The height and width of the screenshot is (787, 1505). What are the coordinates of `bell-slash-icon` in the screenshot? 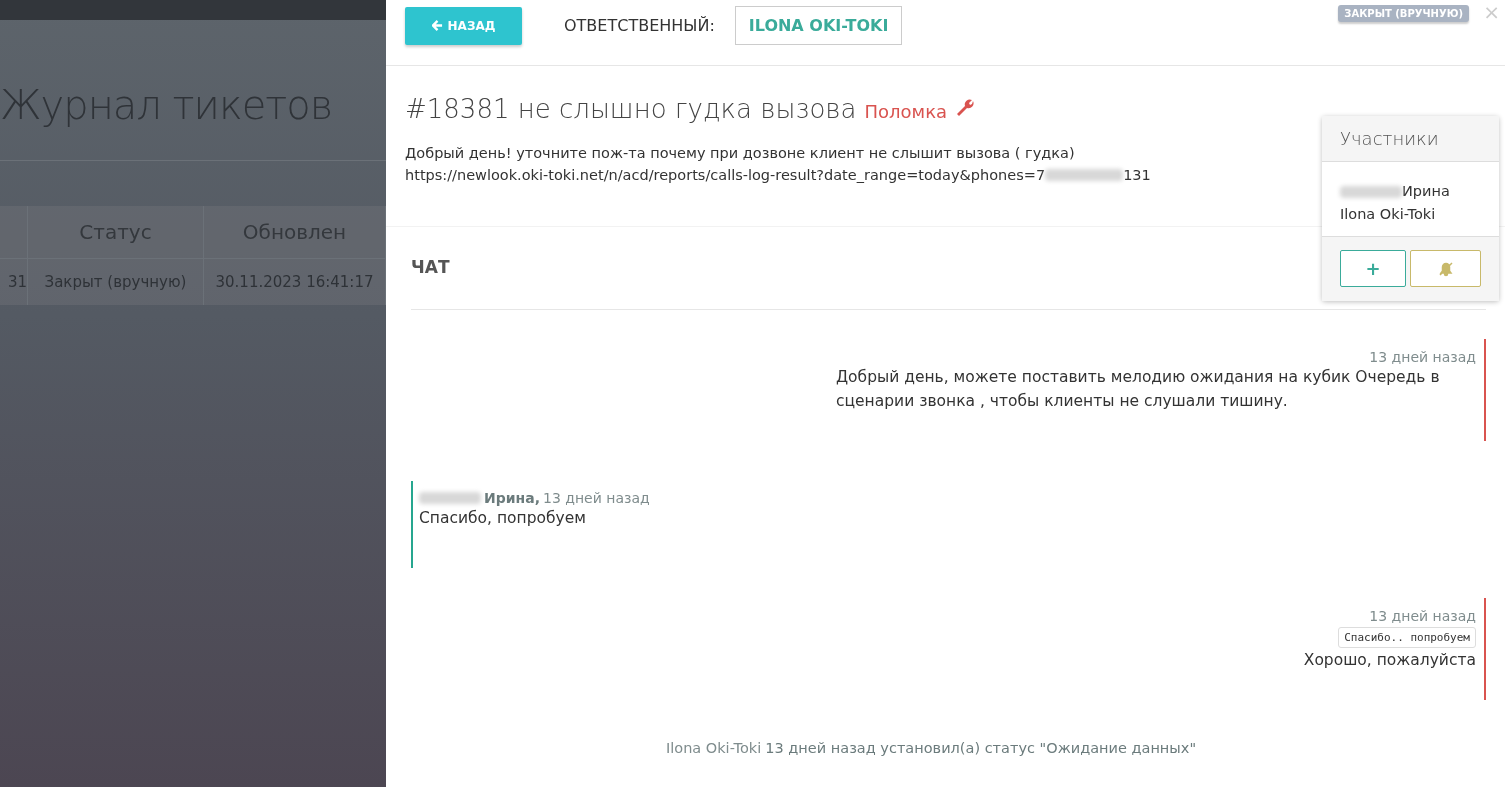 It's located at (1445, 268).